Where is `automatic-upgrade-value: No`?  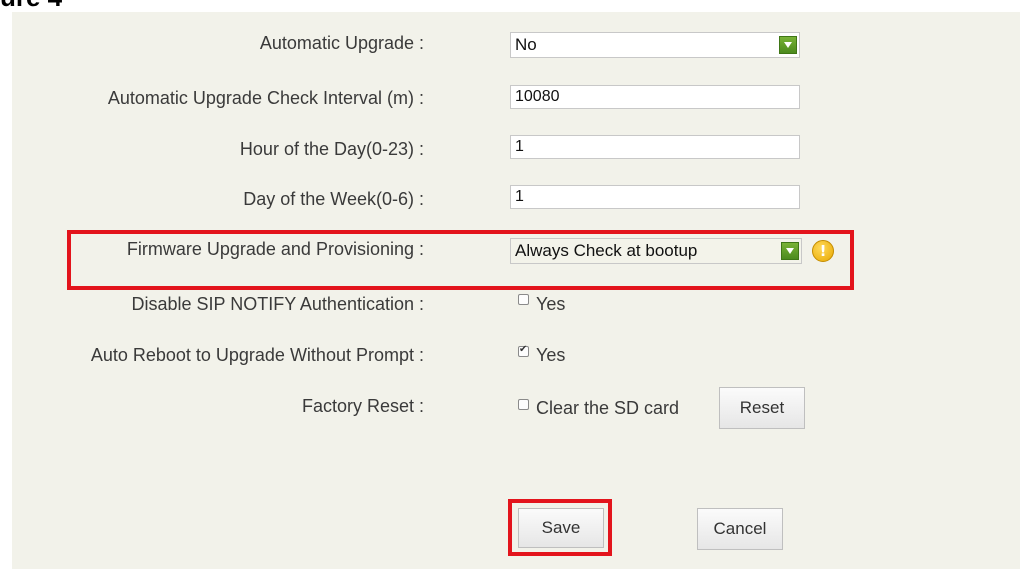 automatic-upgrade-value: No is located at coordinates (526, 44).